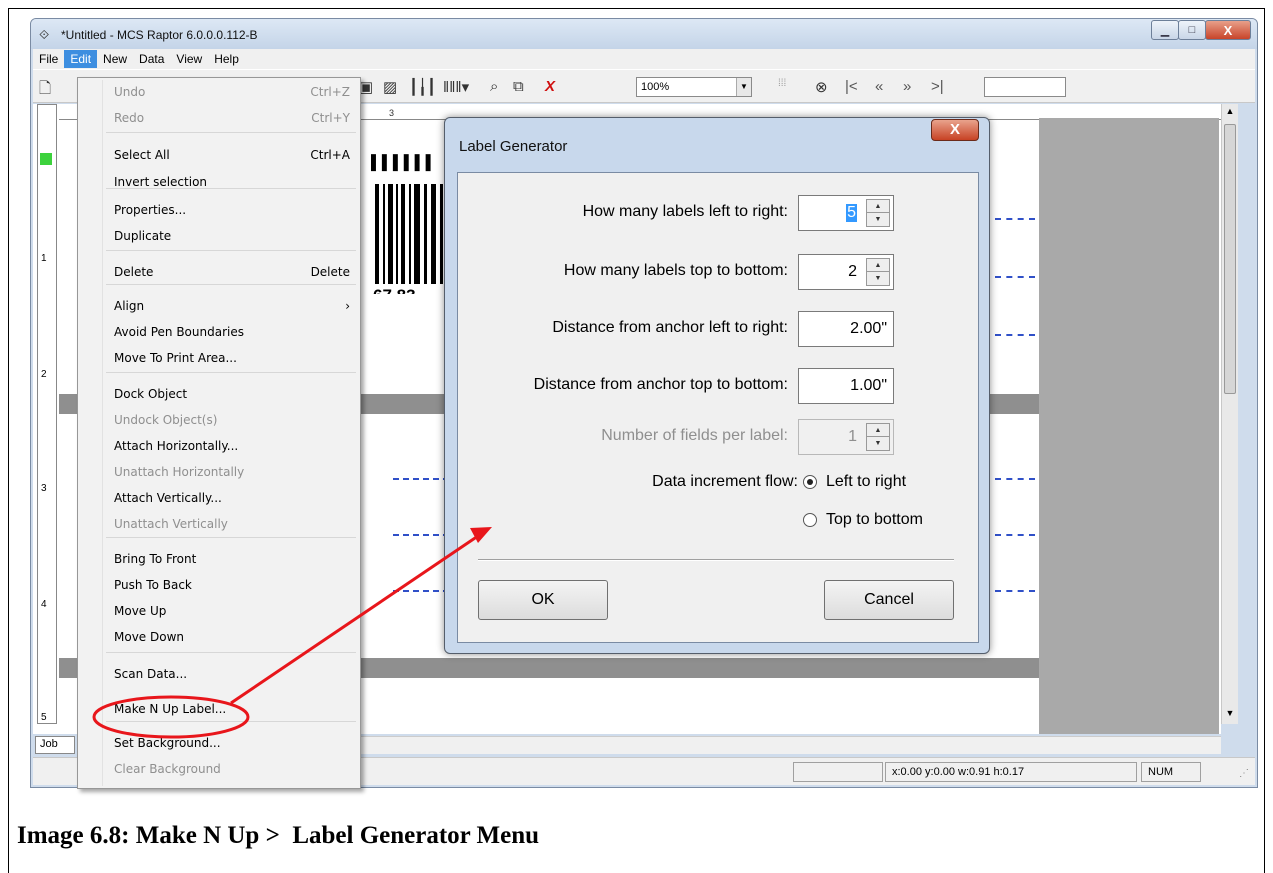 This screenshot has height=873, width=1273. What do you see at coordinates (44, 604) in the screenshot?
I see `ruler-number: 4` at bounding box center [44, 604].